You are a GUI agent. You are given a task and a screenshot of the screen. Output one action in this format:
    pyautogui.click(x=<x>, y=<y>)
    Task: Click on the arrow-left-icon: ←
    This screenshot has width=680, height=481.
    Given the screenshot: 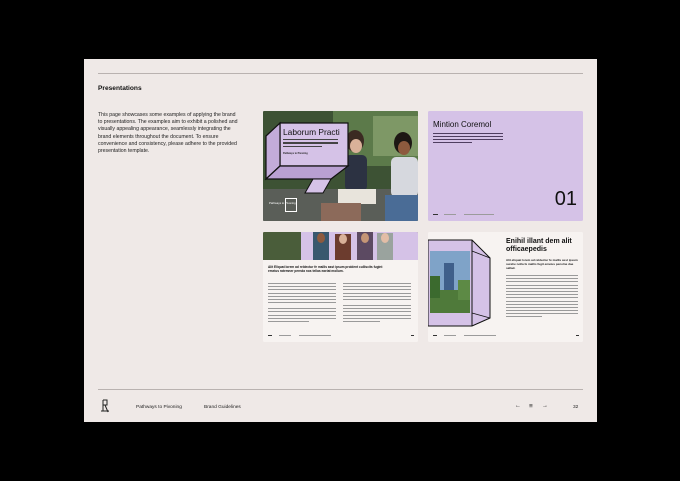 What is the action you would take?
    pyautogui.click(x=518, y=406)
    